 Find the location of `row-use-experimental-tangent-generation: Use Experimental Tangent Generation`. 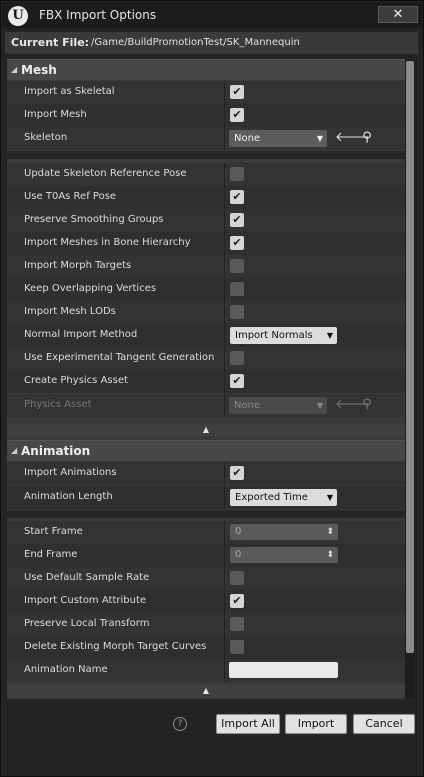

row-use-experimental-tangent-generation: Use Experimental Tangent Generation is located at coordinates (206, 358).